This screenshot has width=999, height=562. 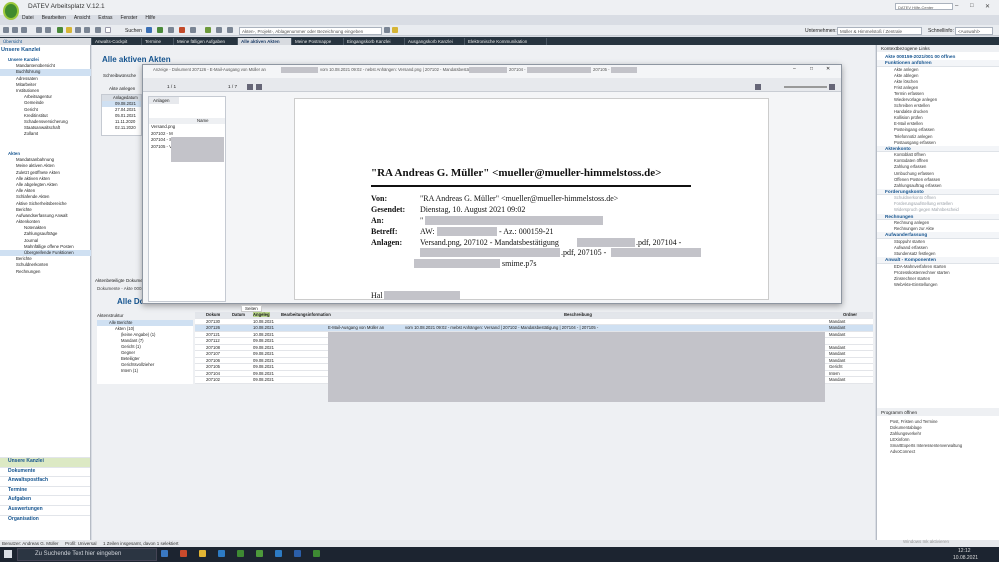 What do you see at coordinates (119, 75) in the screenshot?
I see `schreibwunsche-button: Schreibwünsche` at bounding box center [119, 75].